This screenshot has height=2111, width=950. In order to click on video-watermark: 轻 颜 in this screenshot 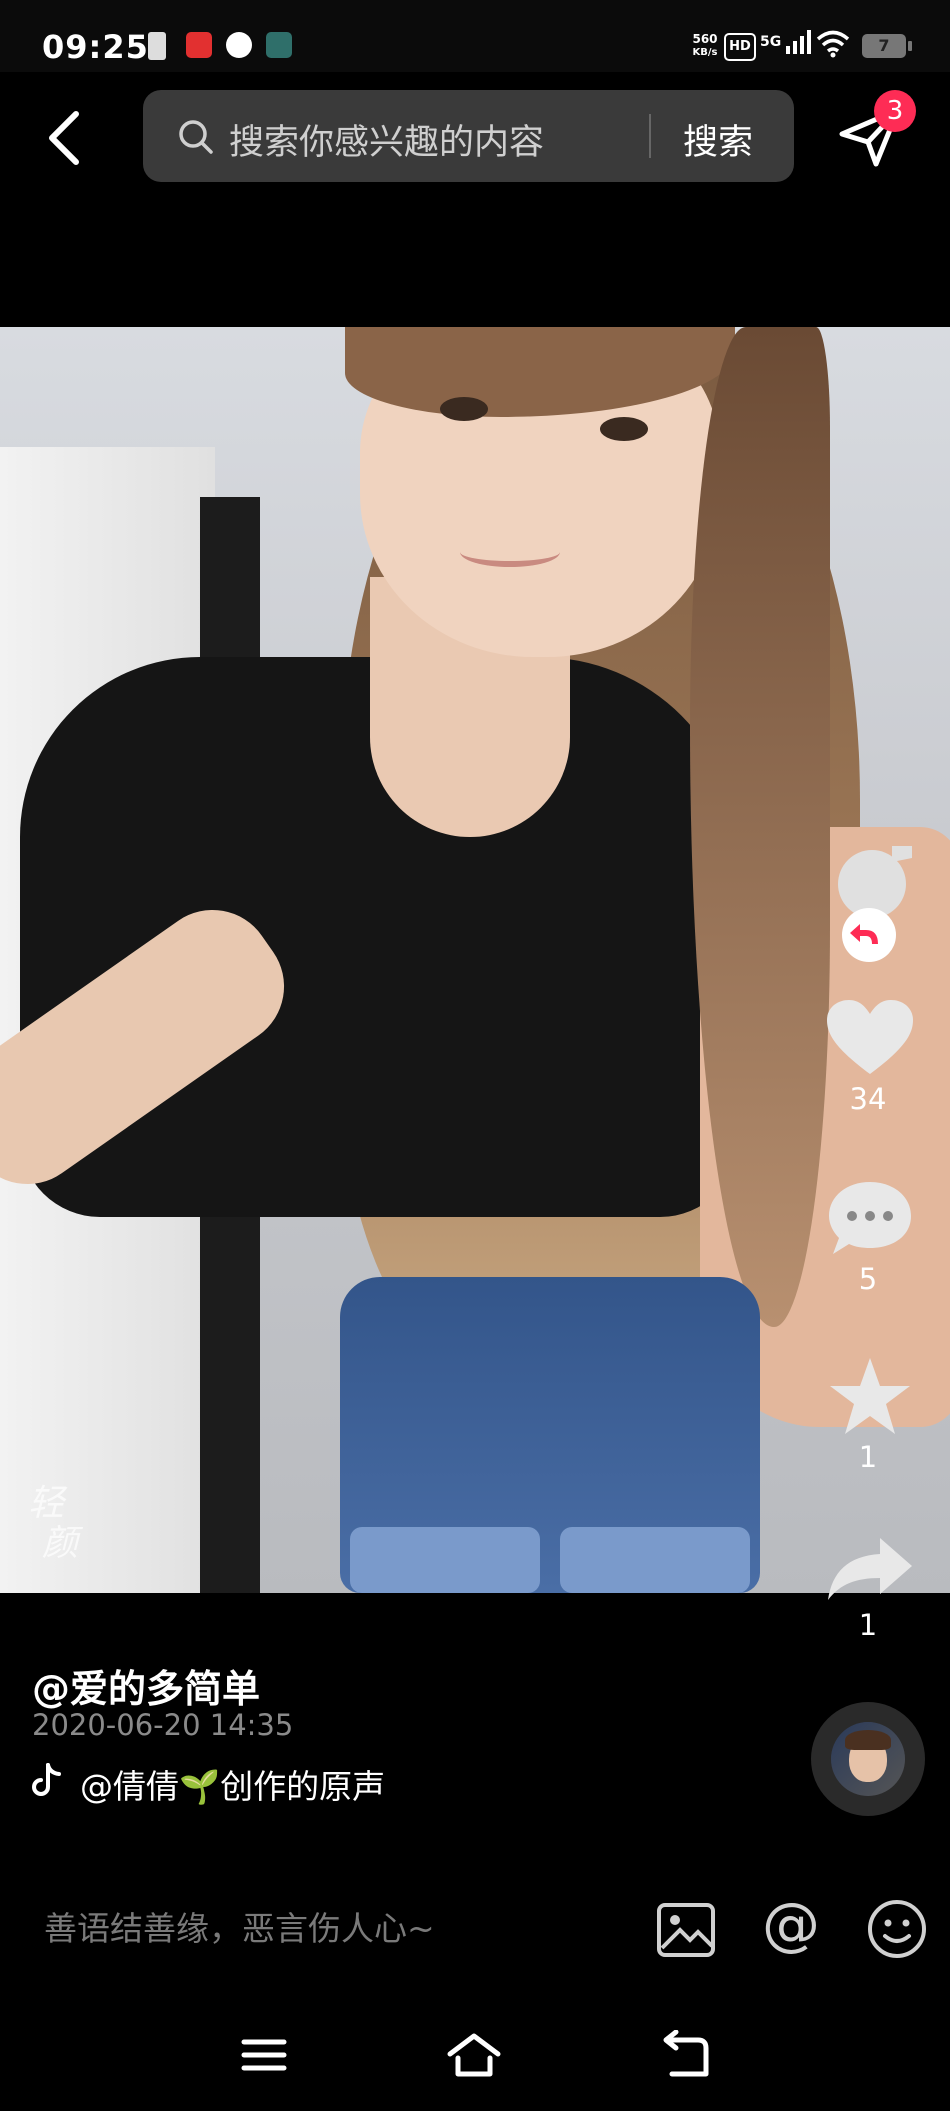, I will do `click(53, 1523)`.